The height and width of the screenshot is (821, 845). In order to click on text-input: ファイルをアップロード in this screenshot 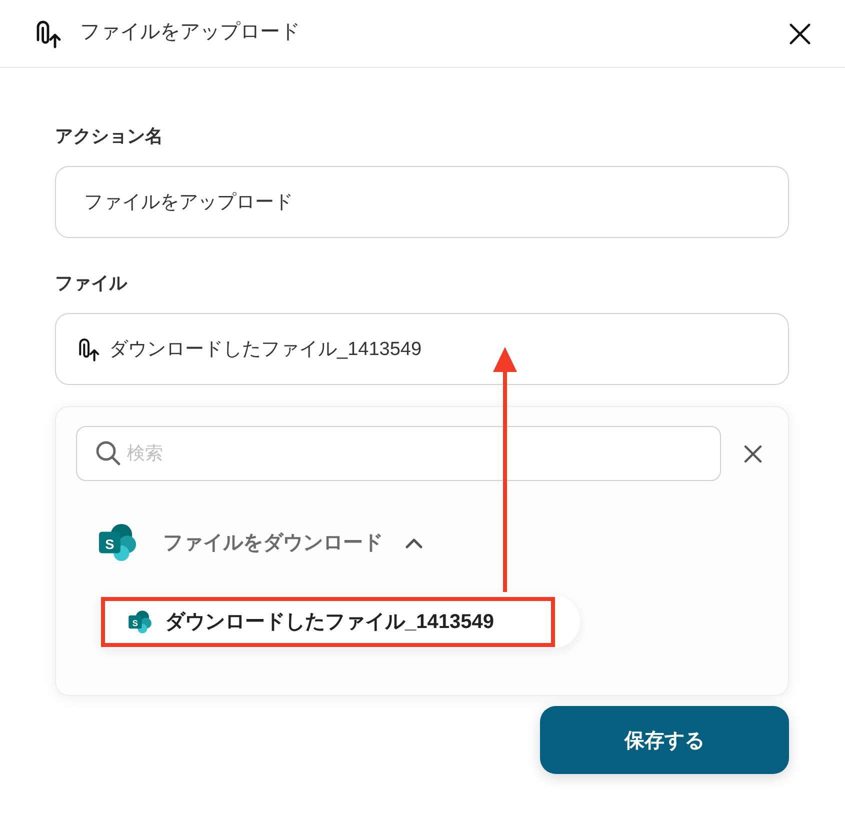, I will do `click(422, 202)`.